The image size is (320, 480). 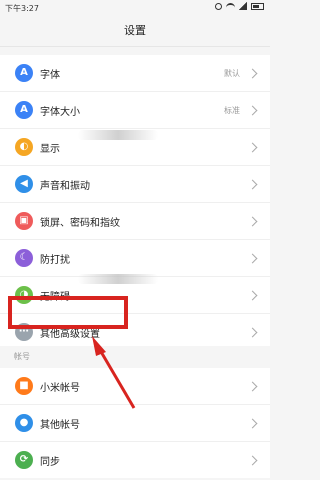 I want to click on other-account-icon: ●, so click(x=24, y=423).